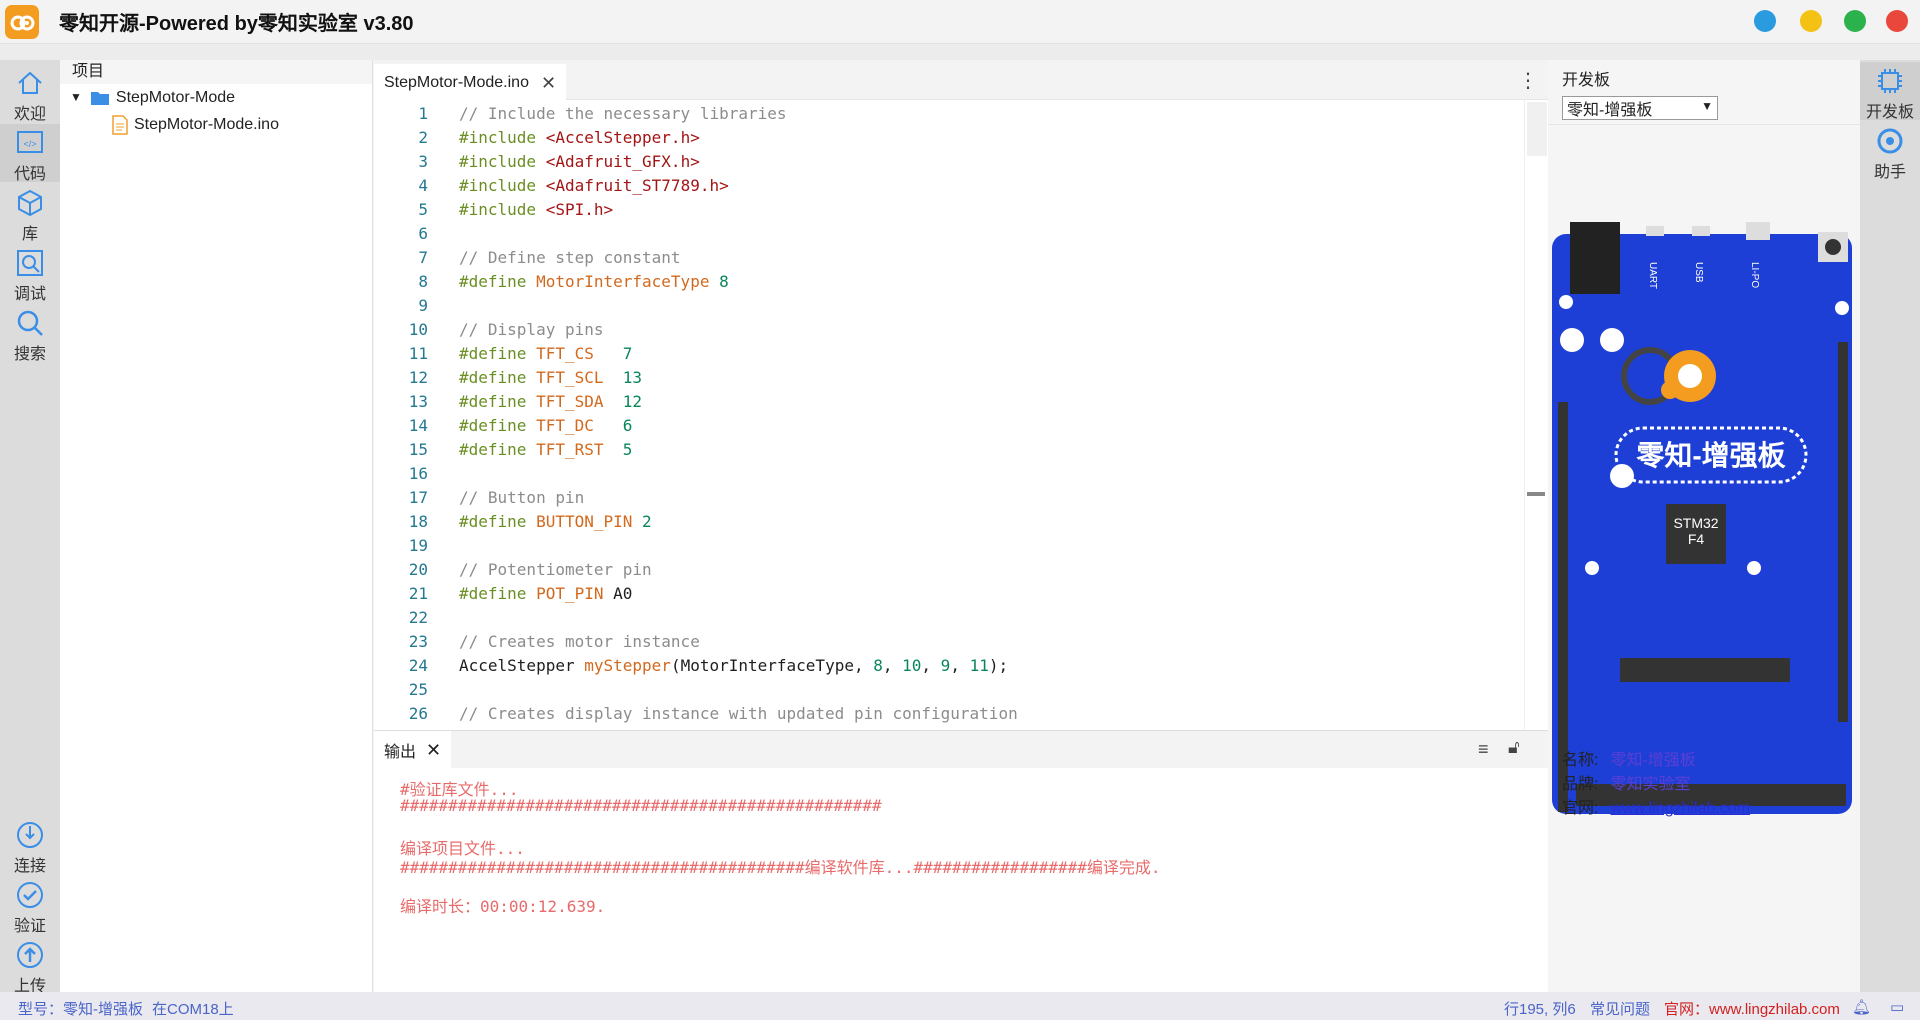 This screenshot has width=1920, height=1020. What do you see at coordinates (1890, 141) in the screenshot?
I see `assistant-icon` at bounding box center [1890, 141].